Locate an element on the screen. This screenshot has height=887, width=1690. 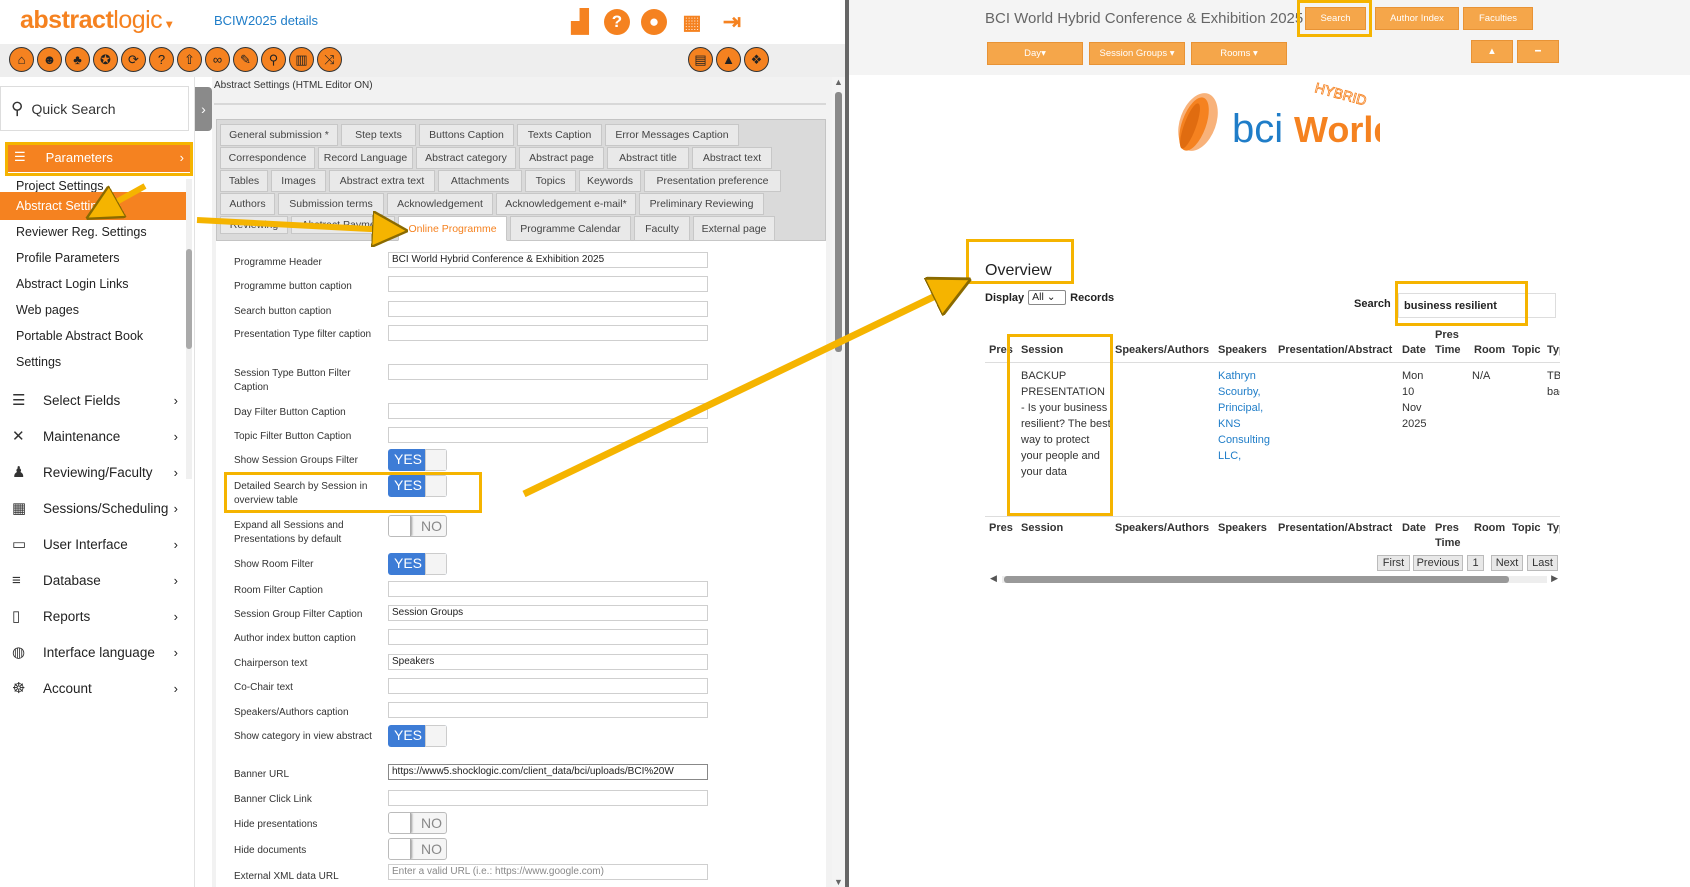
rooms-filter-button: Rooms ▾ is located at coordinates (1239, 53).